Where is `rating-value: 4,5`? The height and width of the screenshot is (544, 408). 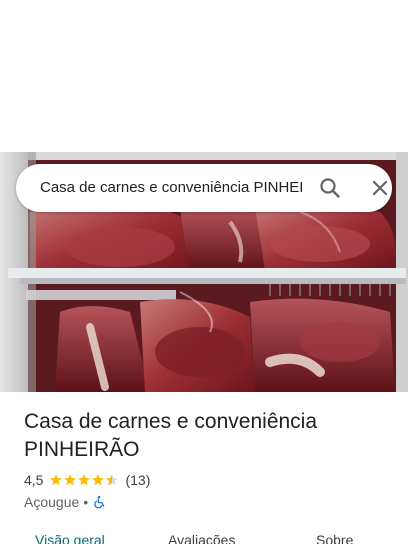 rating-value: 4,5 is located at coordinates (34, 480).